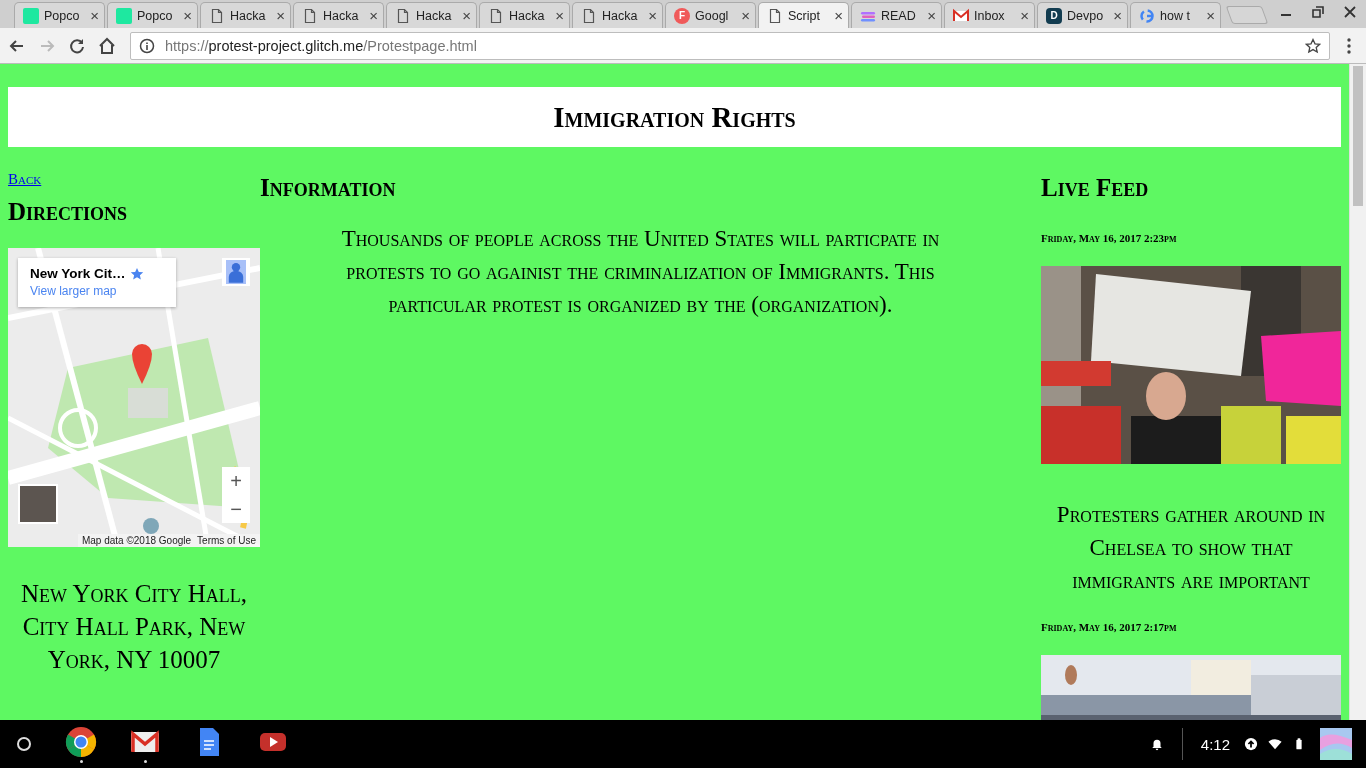 Image resolution: width=1366 pixels, height=768 pixels. Describe the element at coordinates (730, 45) in the screenshot. I see `address-bar: https://protest-project.glitch.me/Protestpage.html` at that location.